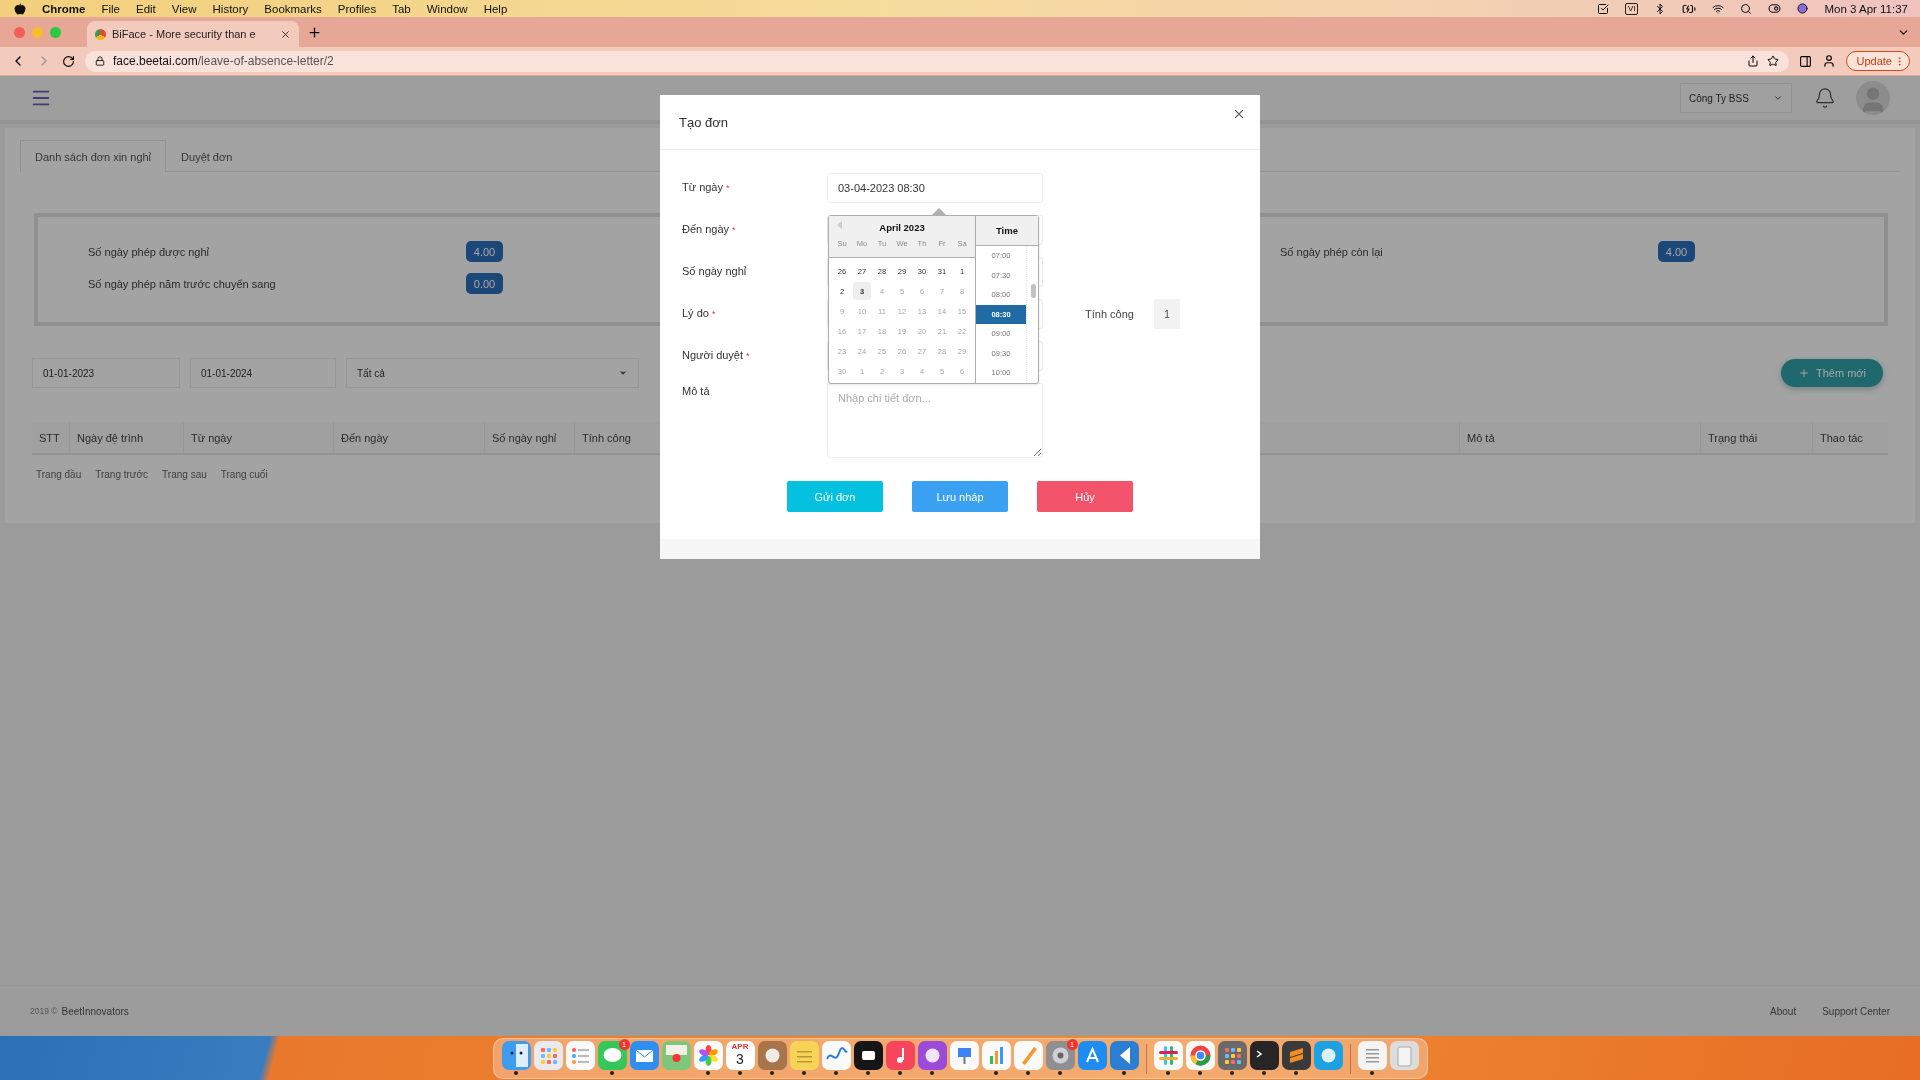  Describe the element at coordinates (740, 1055) in the screenshot. I see `calendar-icon: APR 3` at that location.